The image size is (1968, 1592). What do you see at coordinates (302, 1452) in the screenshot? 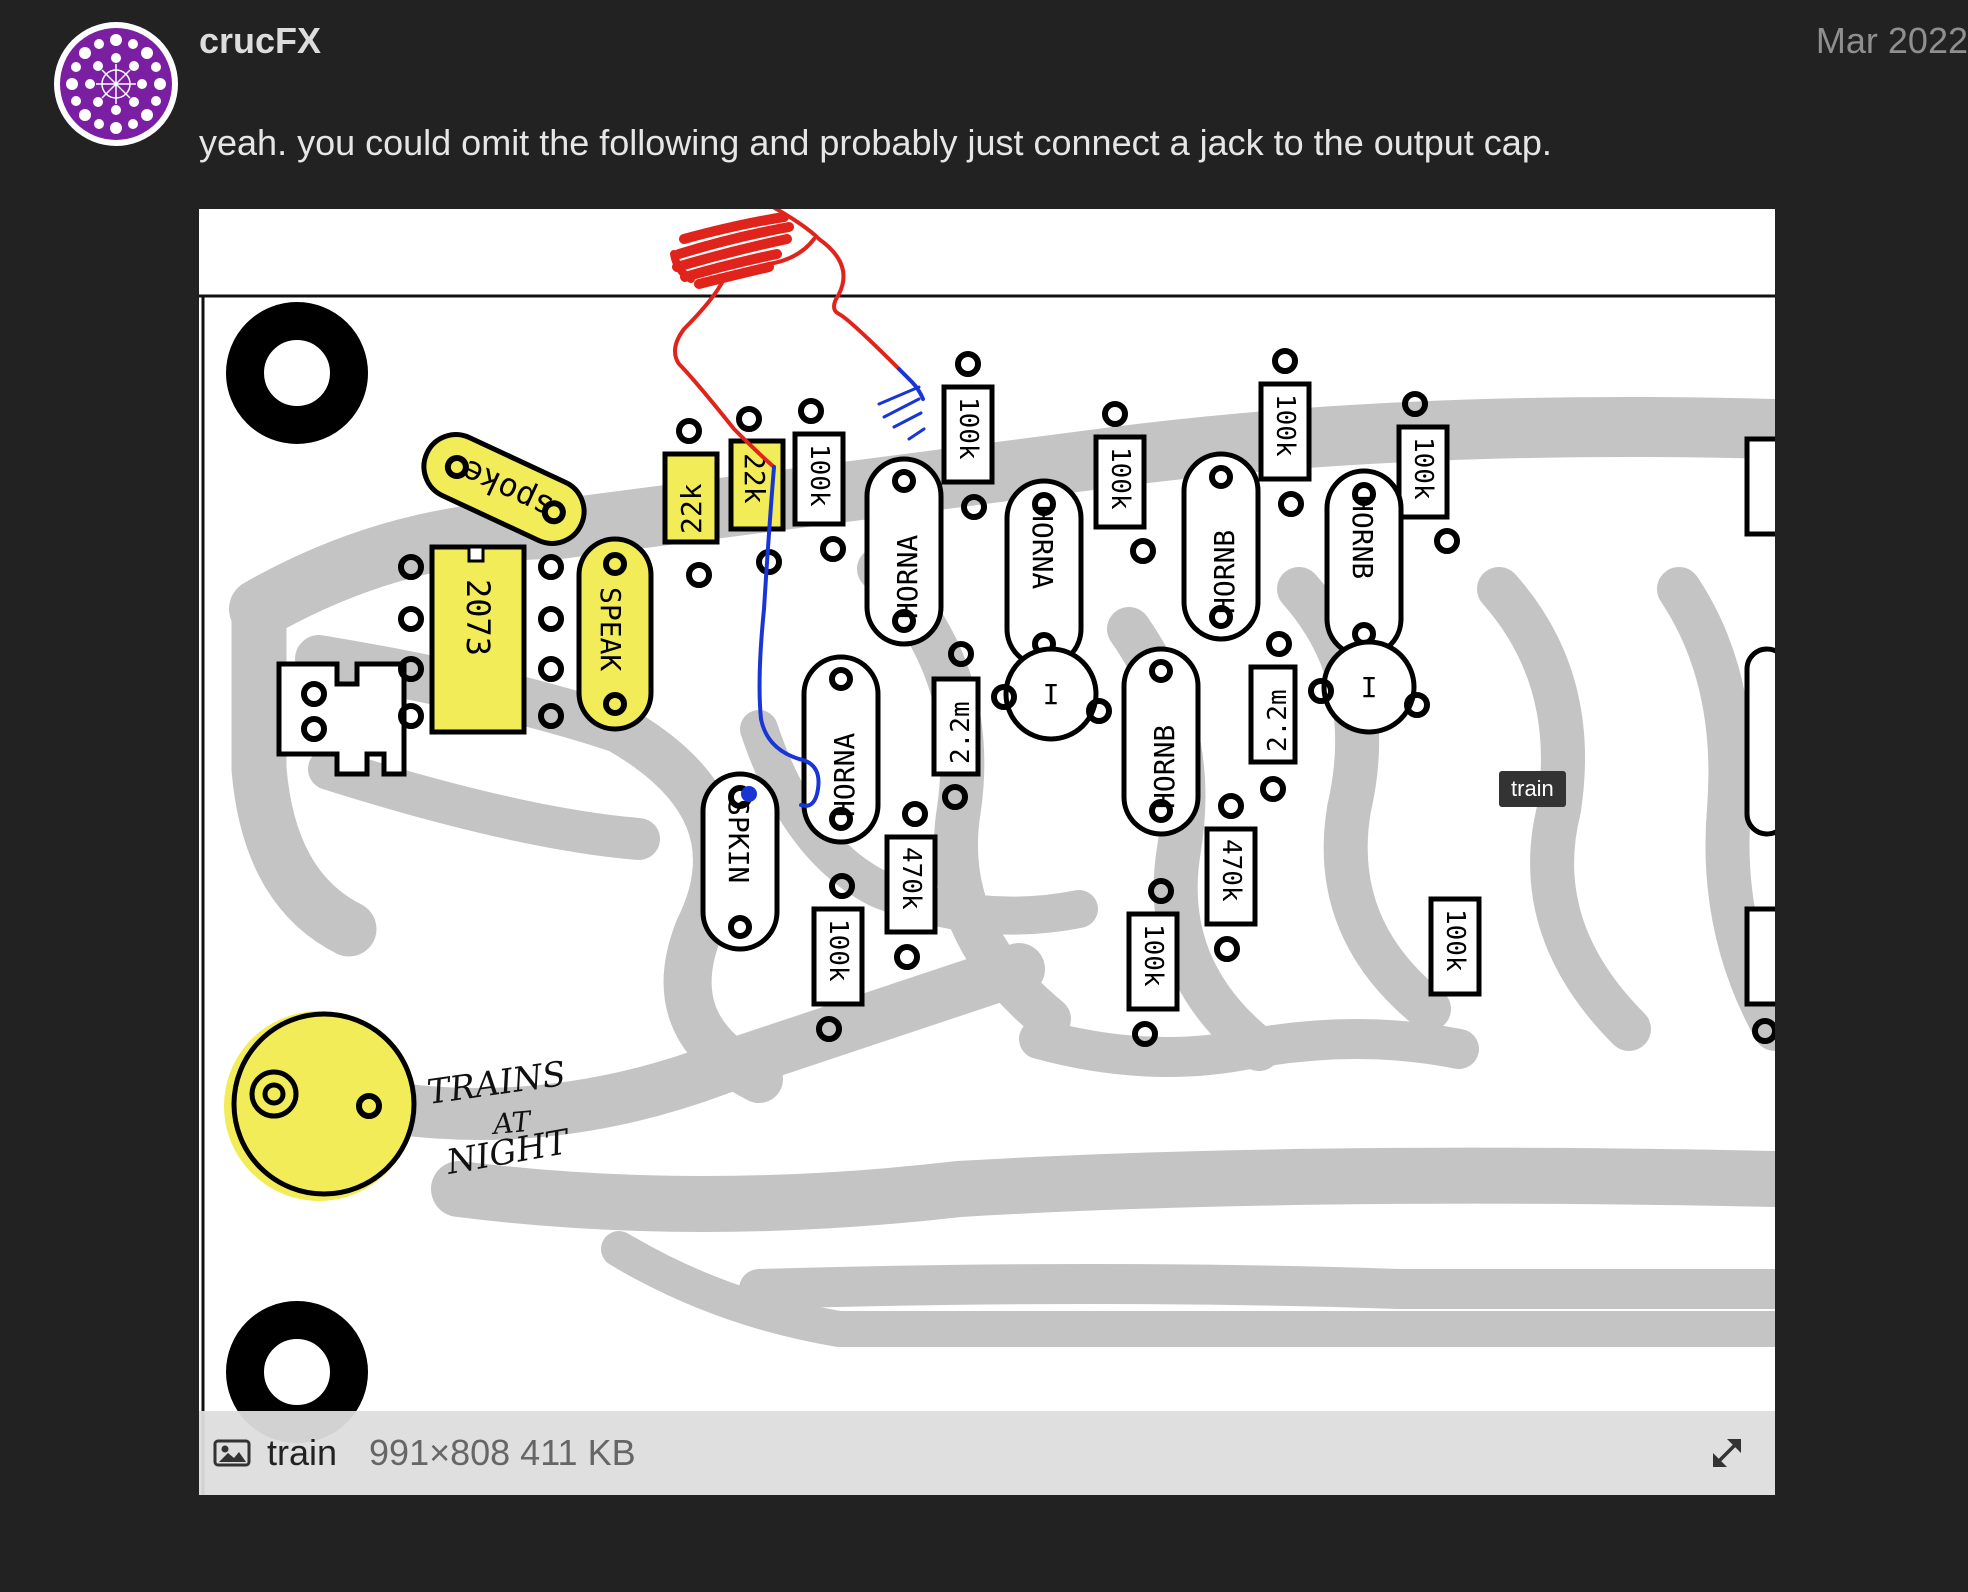
I see `image-filename: train` at bounding box center [302, 1452].